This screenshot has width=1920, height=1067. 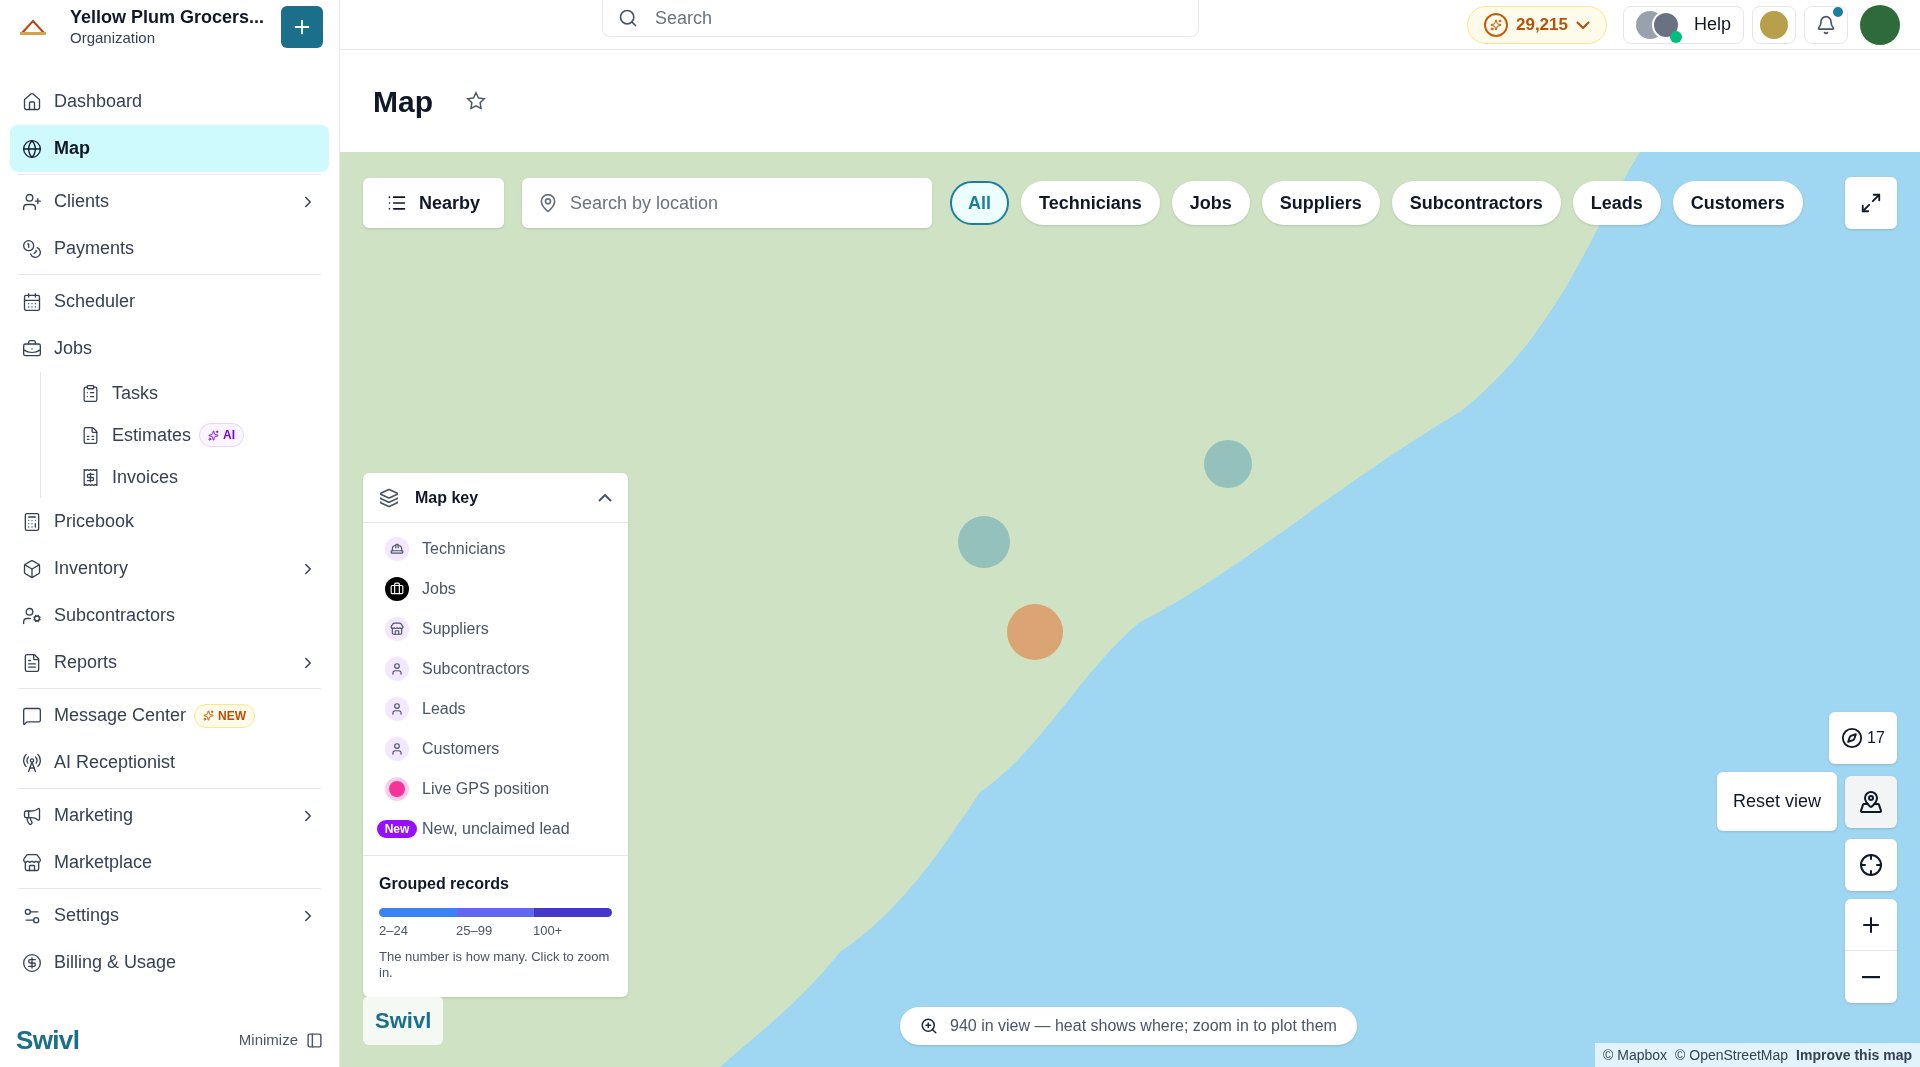 I want to click on sidebar-item: Dashboard, so click(x=169, y=101).